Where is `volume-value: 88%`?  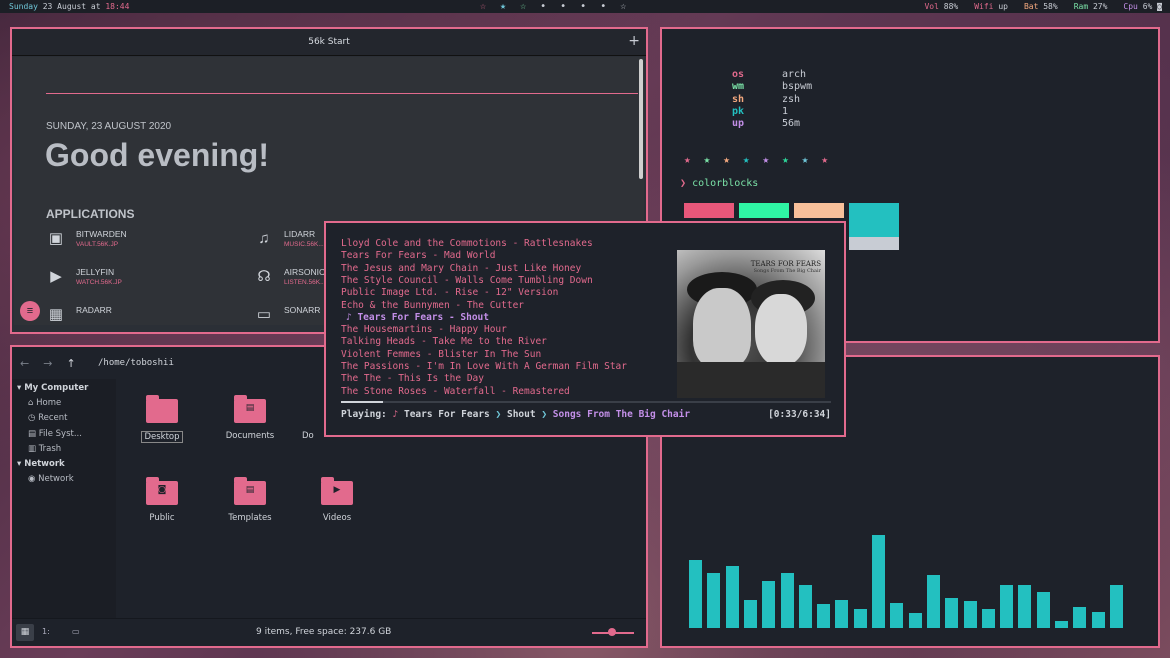 volume-value: 88% is located at coordinates (951, 6).